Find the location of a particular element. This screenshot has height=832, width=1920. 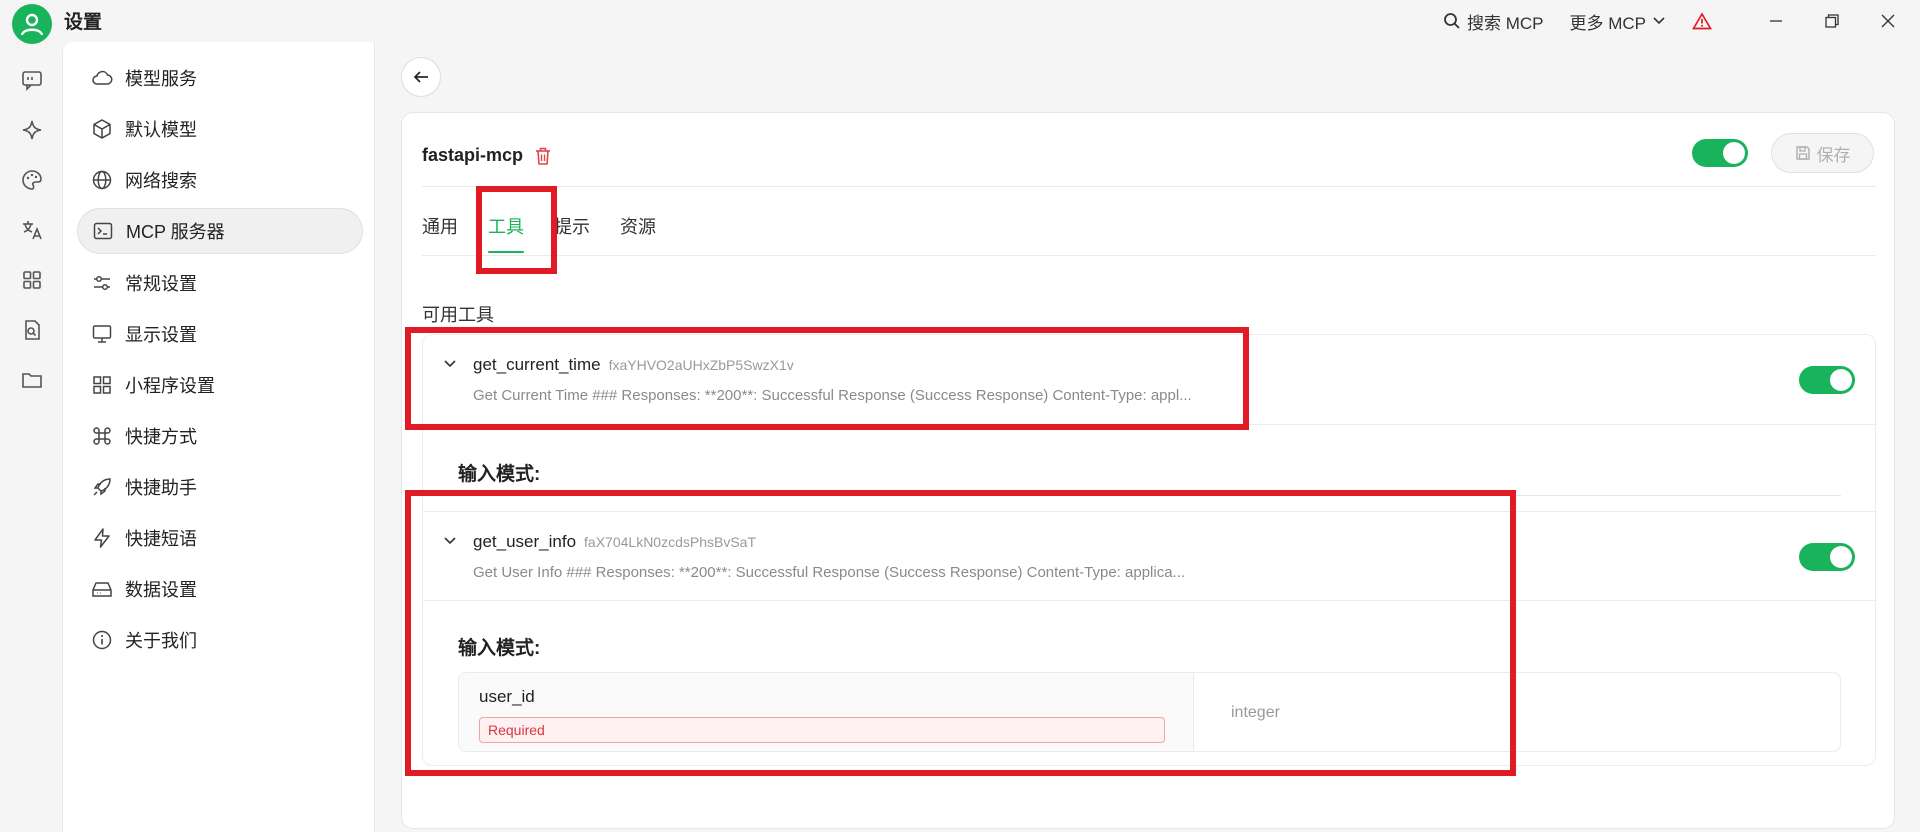

file-search-icon is located at coordinates (32, 330).